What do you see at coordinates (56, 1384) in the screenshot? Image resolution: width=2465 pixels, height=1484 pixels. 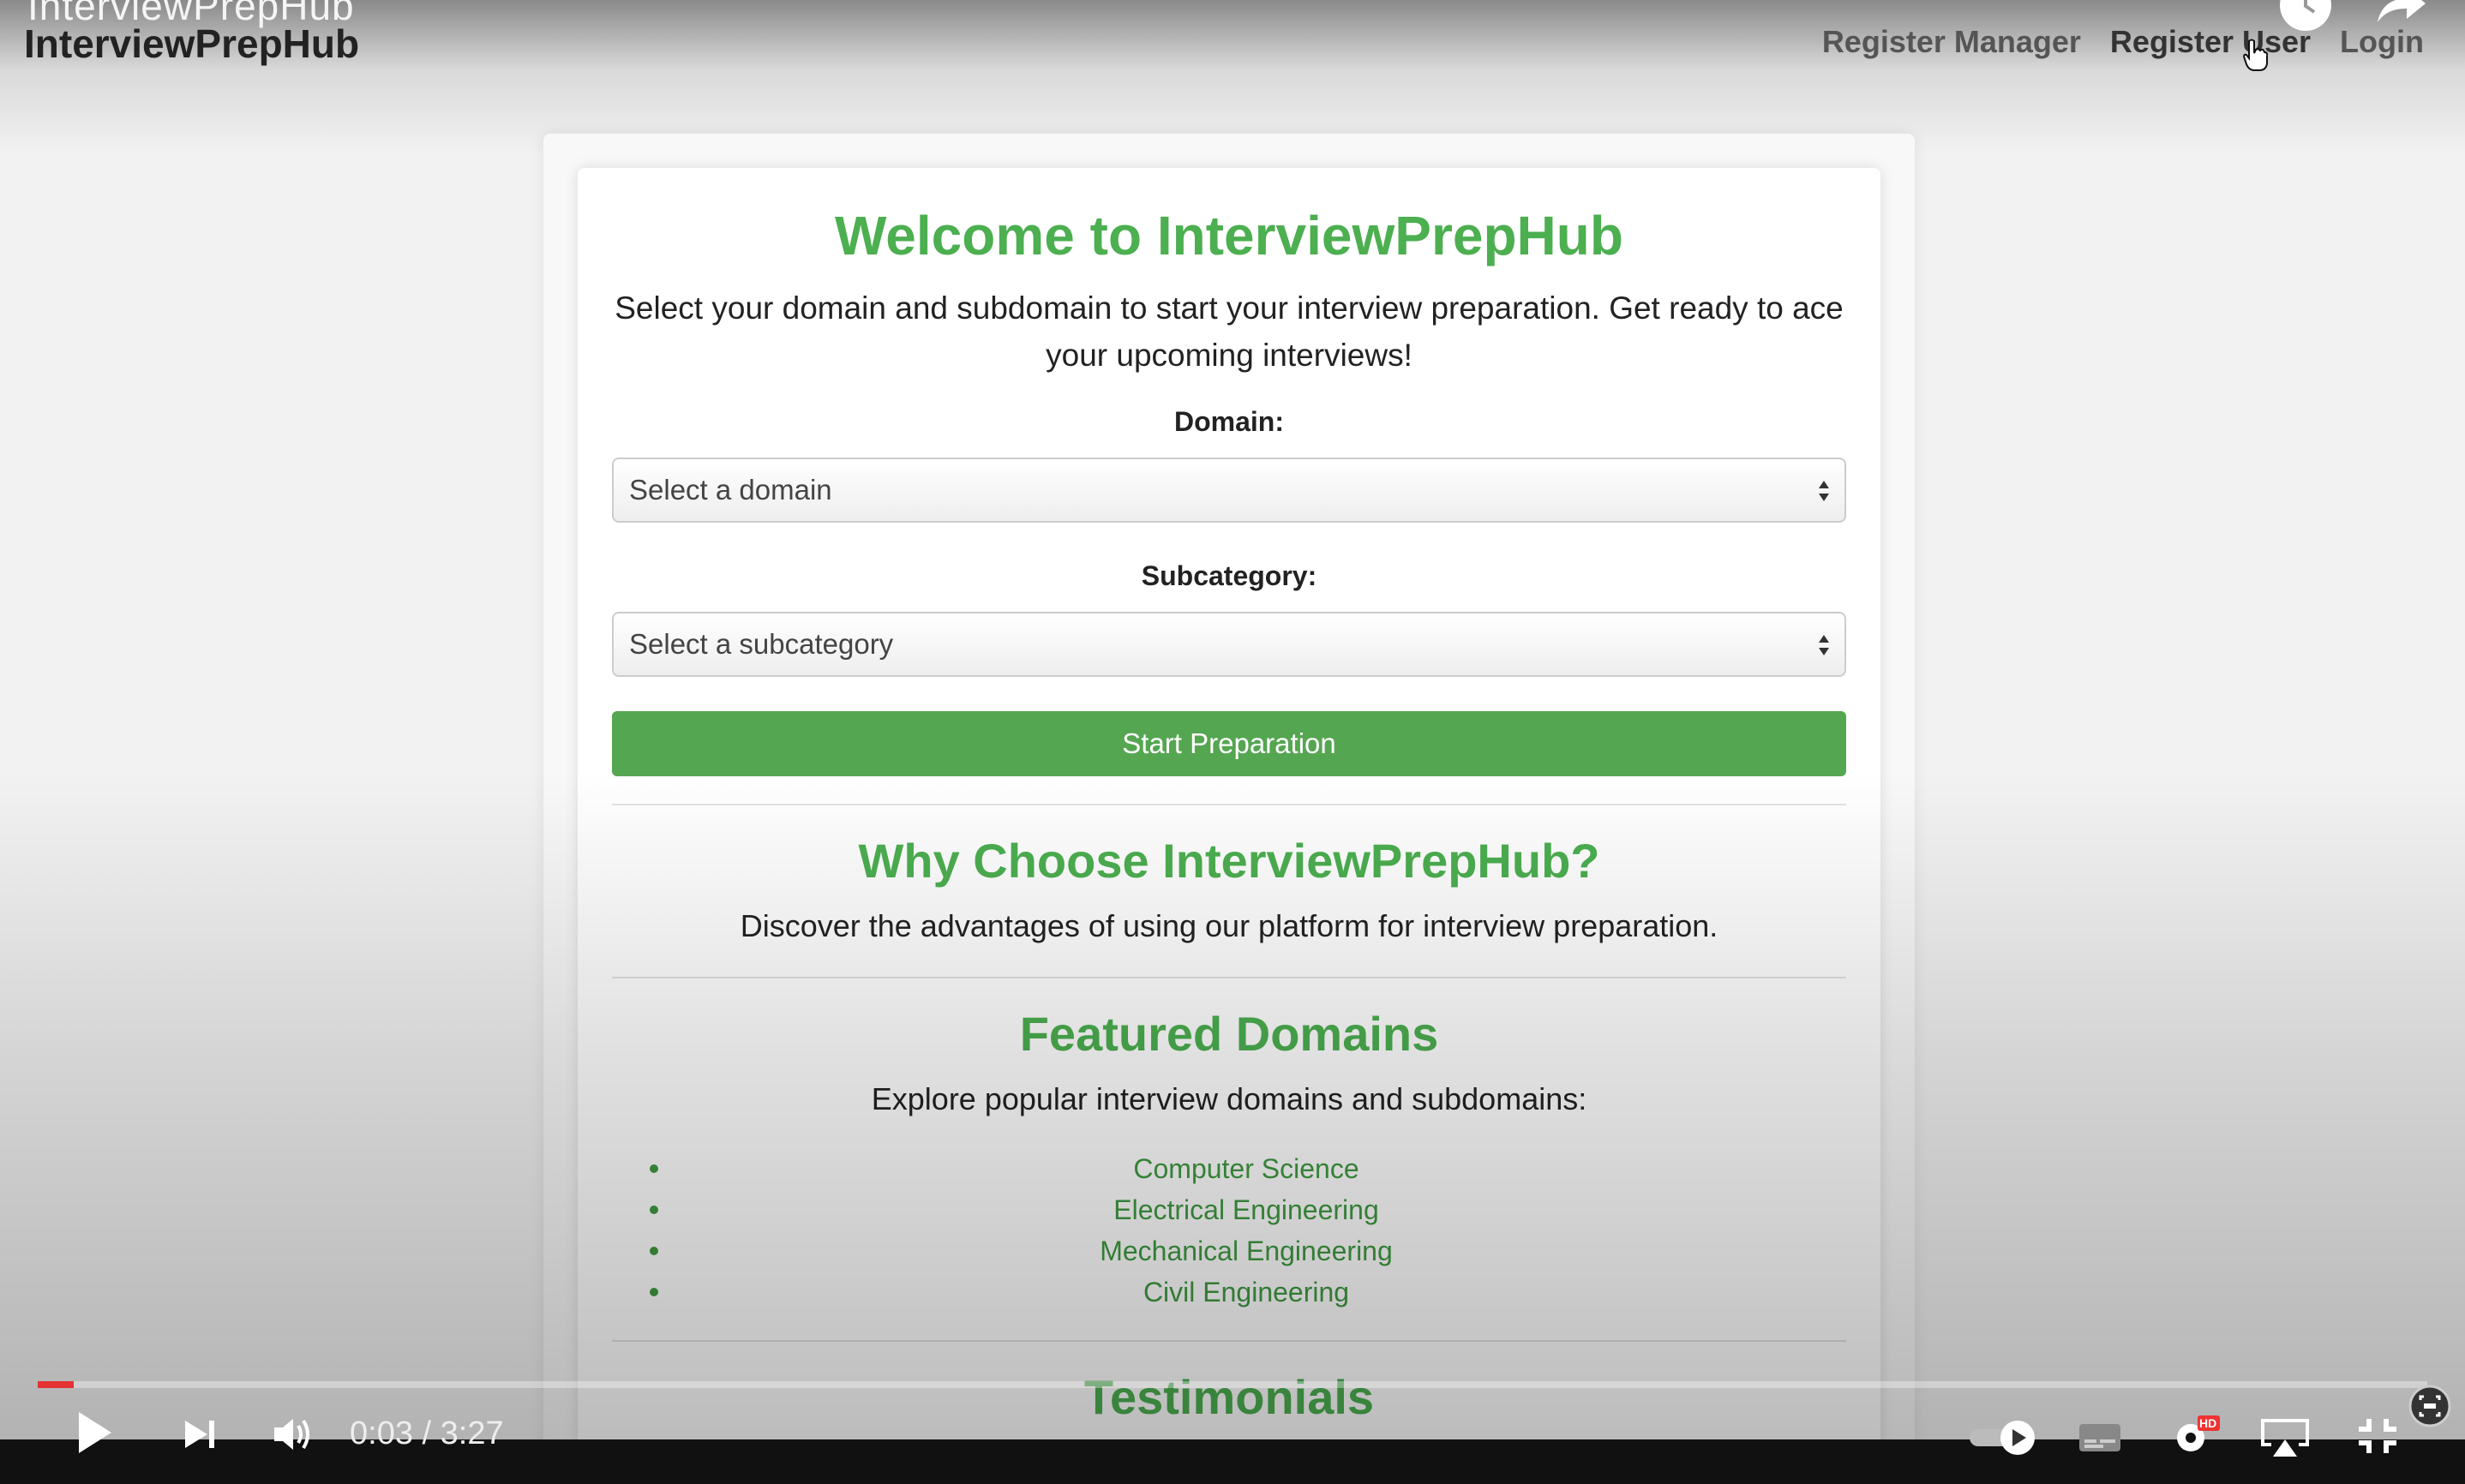 I see `video-progress-played` at bounding box center [56, 1384].